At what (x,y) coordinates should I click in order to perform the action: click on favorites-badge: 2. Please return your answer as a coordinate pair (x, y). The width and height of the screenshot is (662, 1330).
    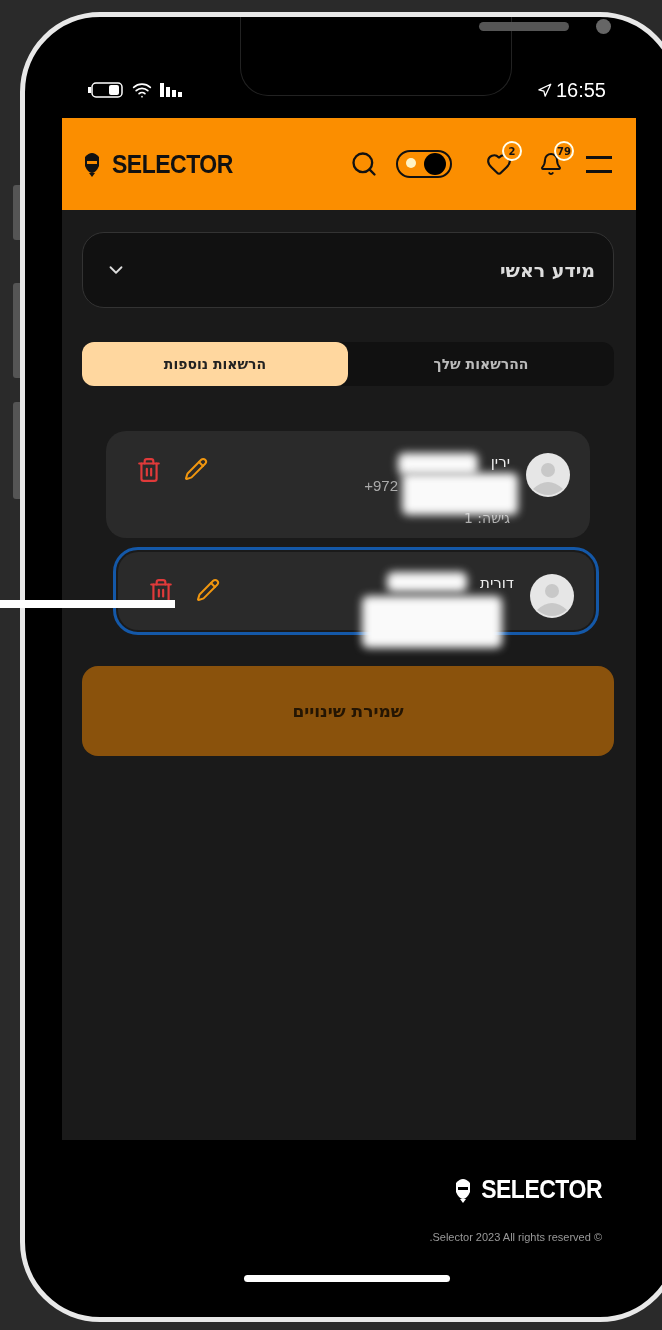
    Looking at the image, I should click on (512, 151).